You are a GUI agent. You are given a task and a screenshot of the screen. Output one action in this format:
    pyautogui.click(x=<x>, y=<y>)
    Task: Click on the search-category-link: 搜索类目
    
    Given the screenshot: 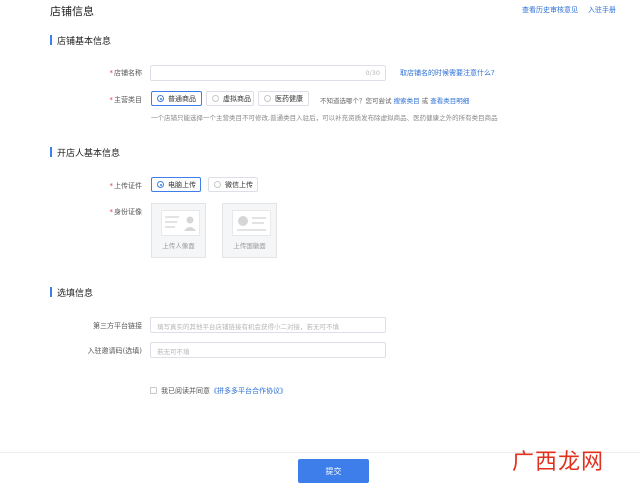 What is the action you would take?
    pyautogui.click(x=407, y=101)
    